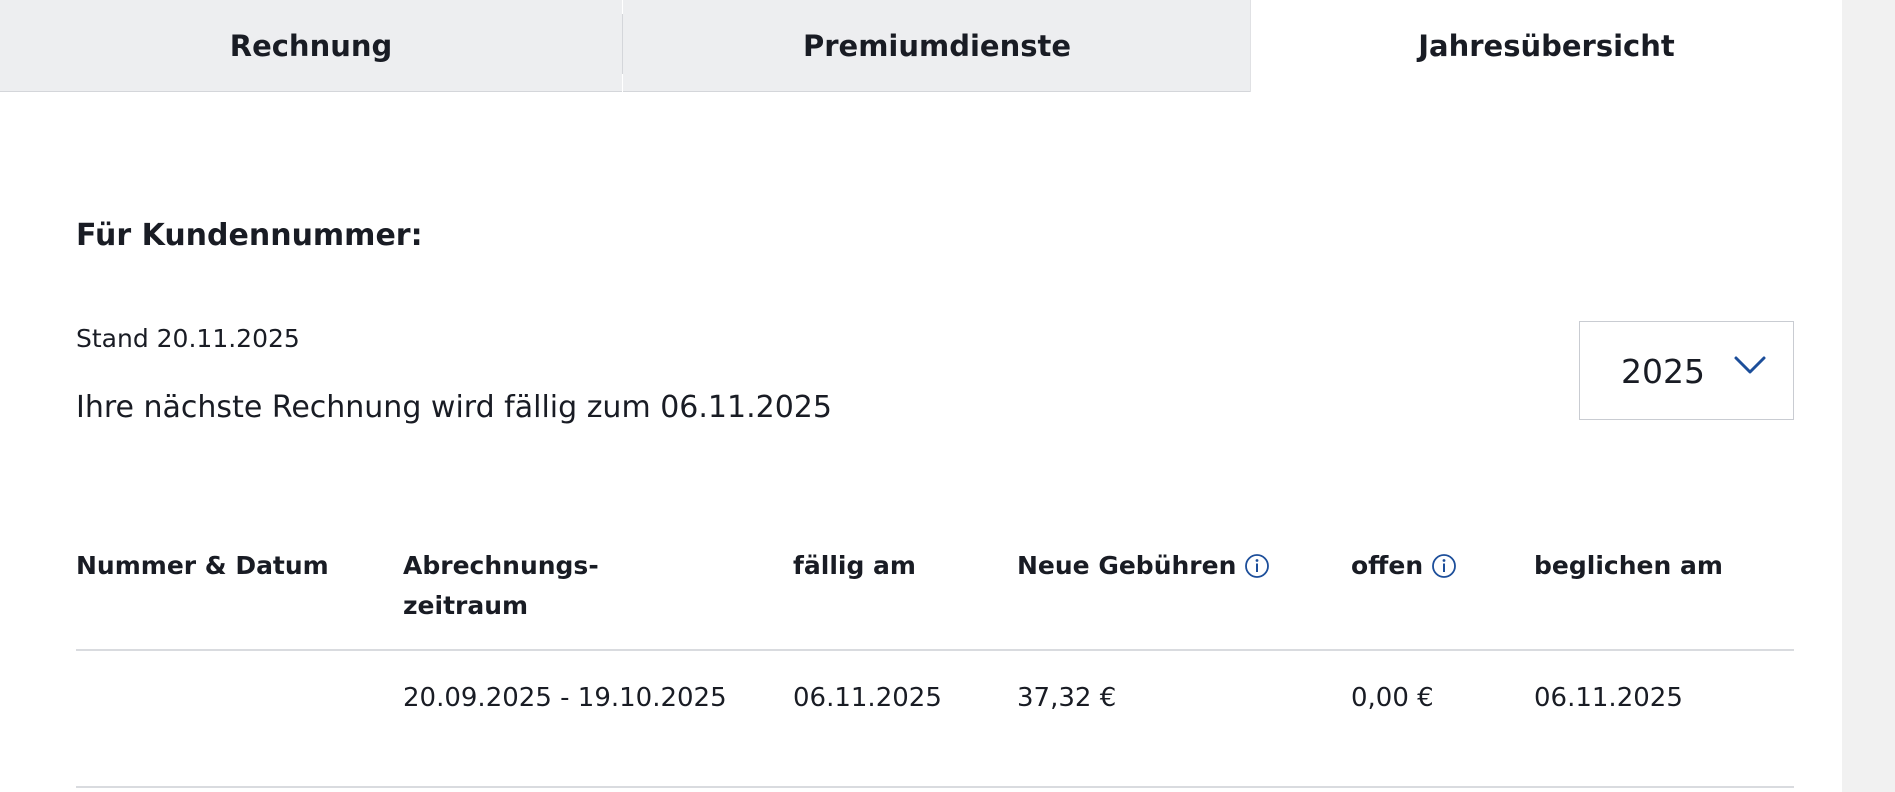  I want to click on col-header-open: offen, so click(1404, 566).